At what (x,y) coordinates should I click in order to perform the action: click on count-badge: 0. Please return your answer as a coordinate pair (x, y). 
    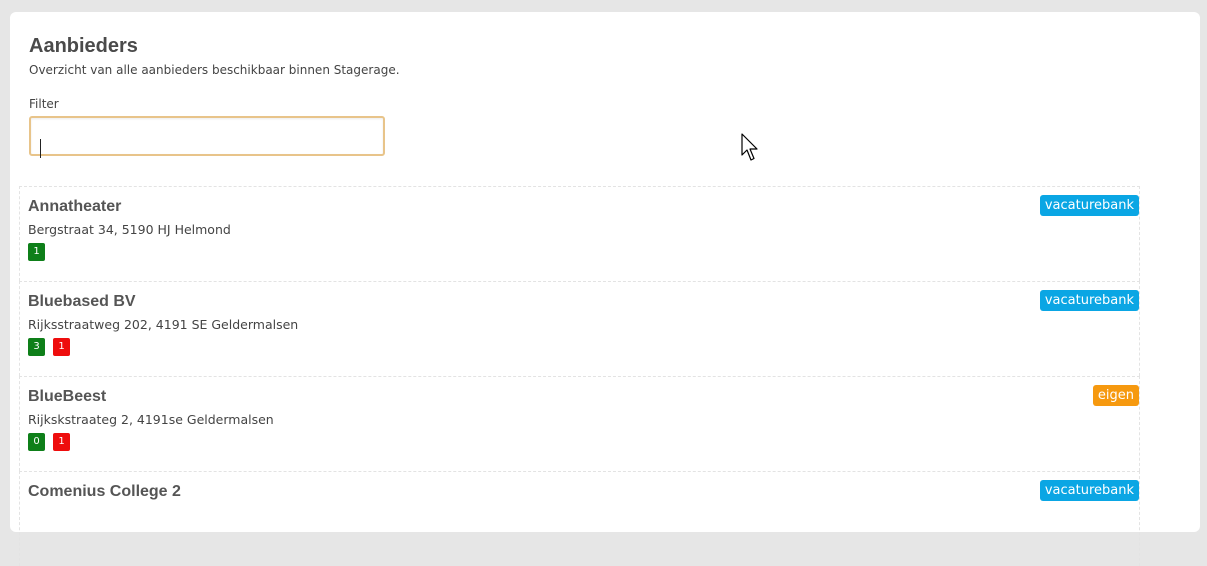
    Looking at the image, I should click on (36, 442).